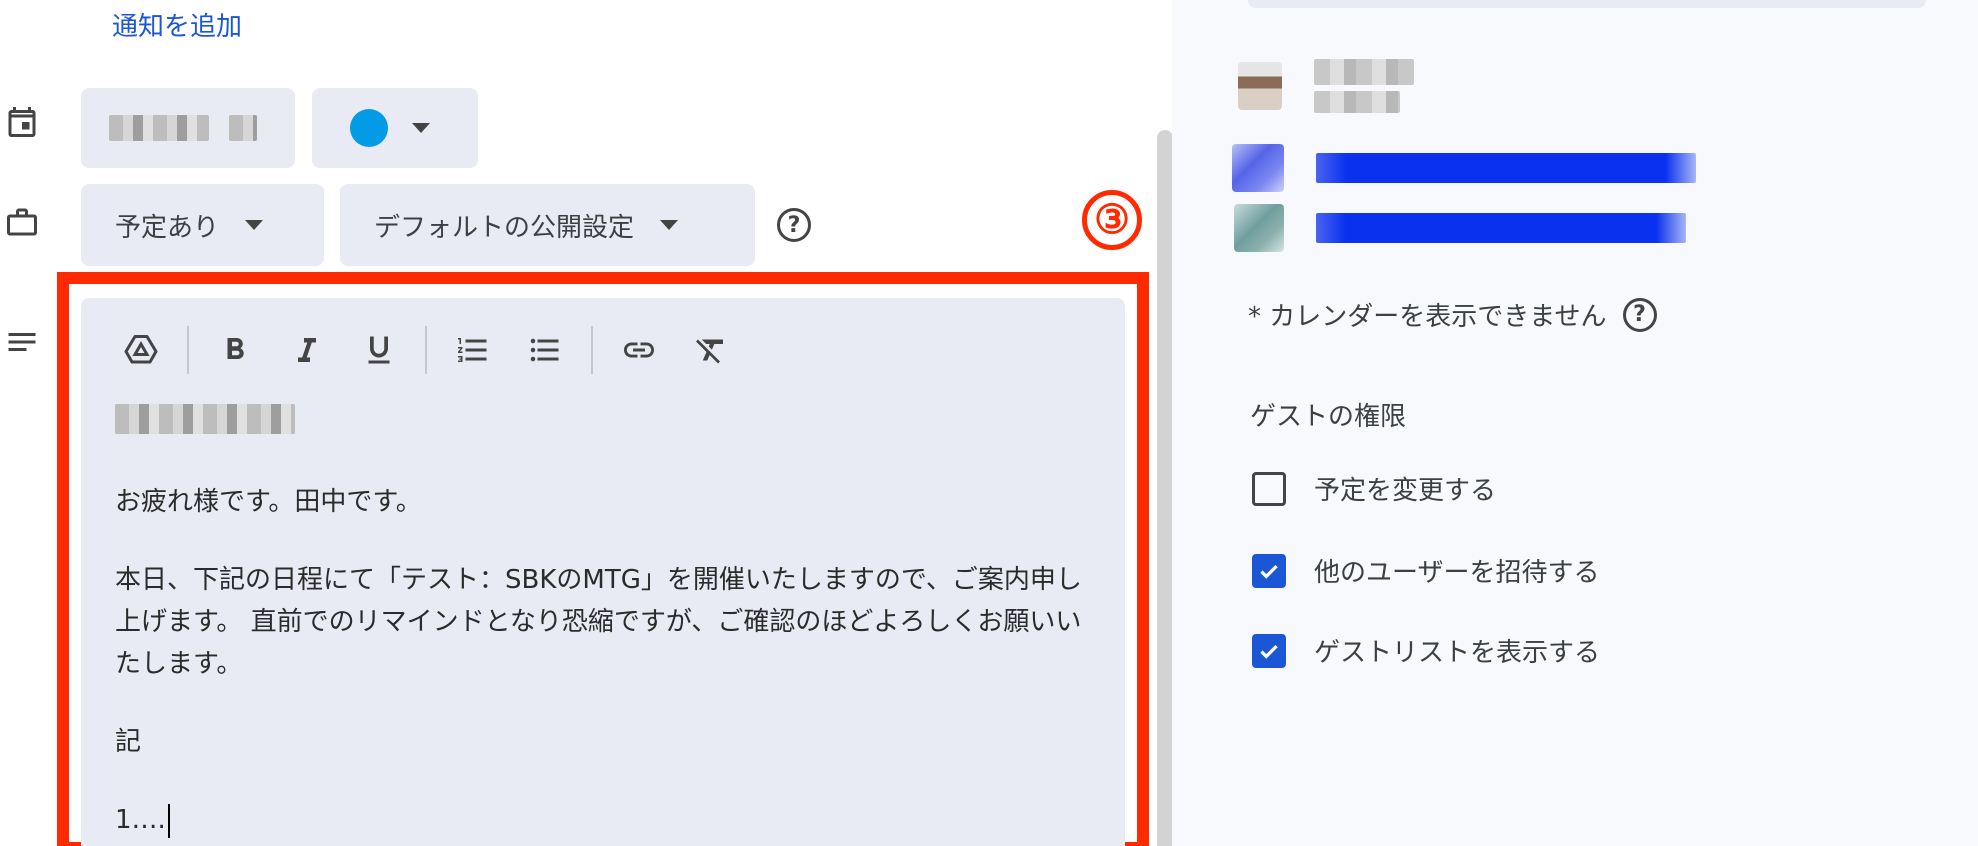 The image size is (1978, 846). I want to click on visibility-select: デフォルトの公開設定, so click(547, 225).